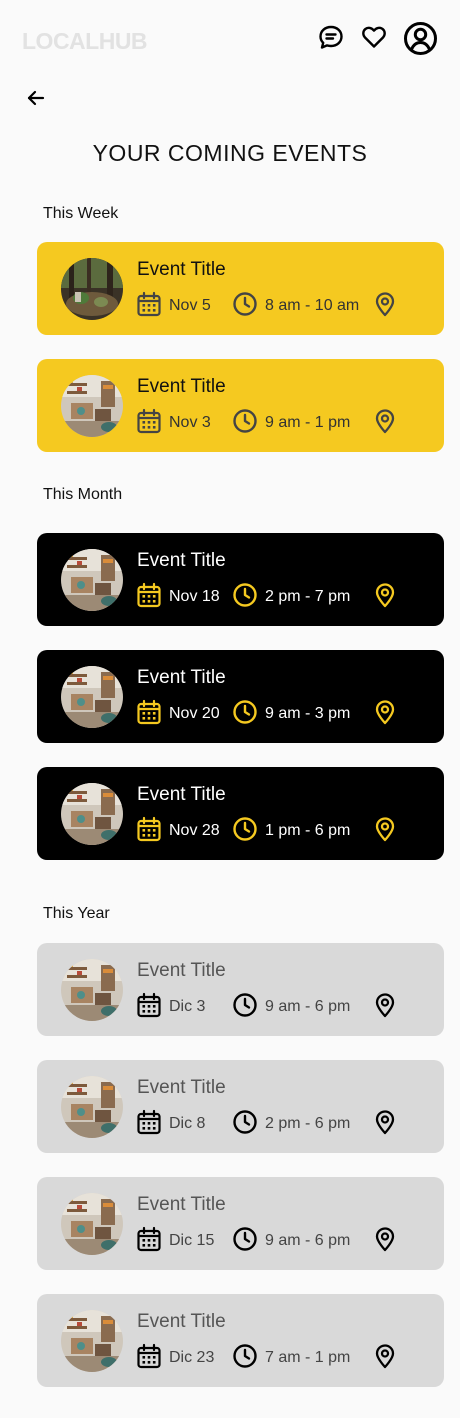 This screenshot has width=460, height=1418. I want to click on event-details: Nov 20 9 am - 3 pm, so click(286, 713).